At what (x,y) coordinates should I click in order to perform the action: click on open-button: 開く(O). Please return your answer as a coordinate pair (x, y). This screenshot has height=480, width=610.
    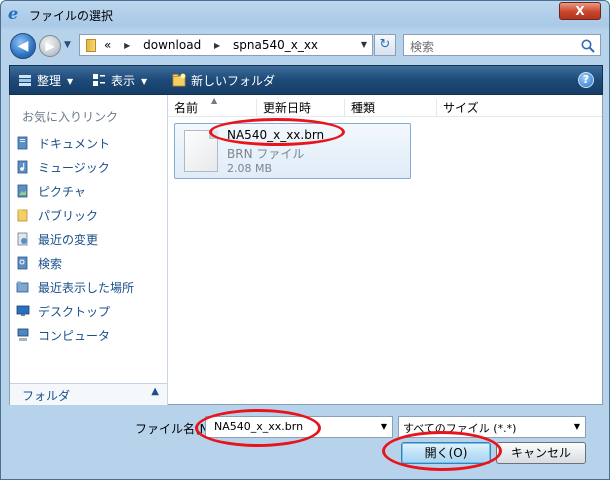
    Looking at the image, I should click on (446, 453).